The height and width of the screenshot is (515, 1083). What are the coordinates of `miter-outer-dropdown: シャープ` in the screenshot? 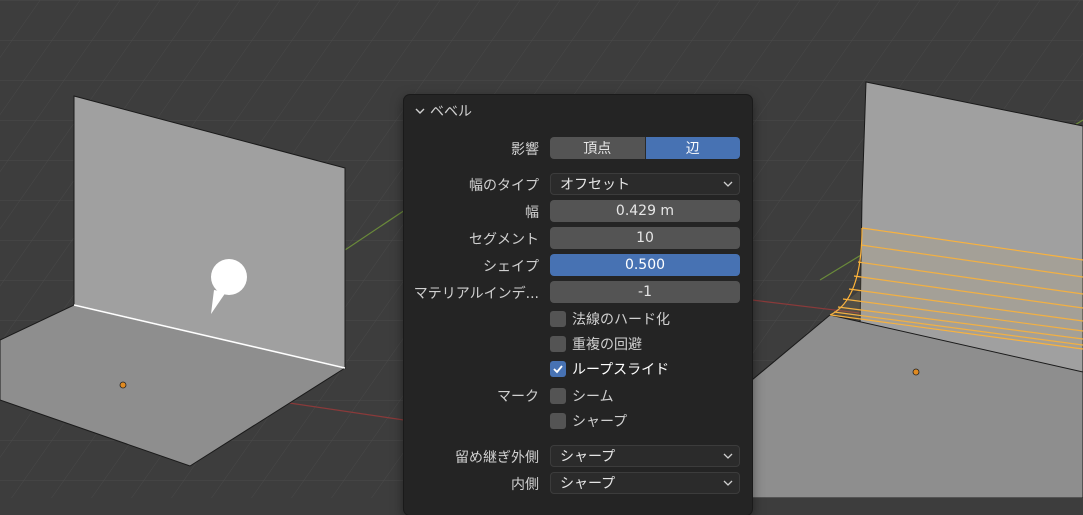 It's located at (645, 456).